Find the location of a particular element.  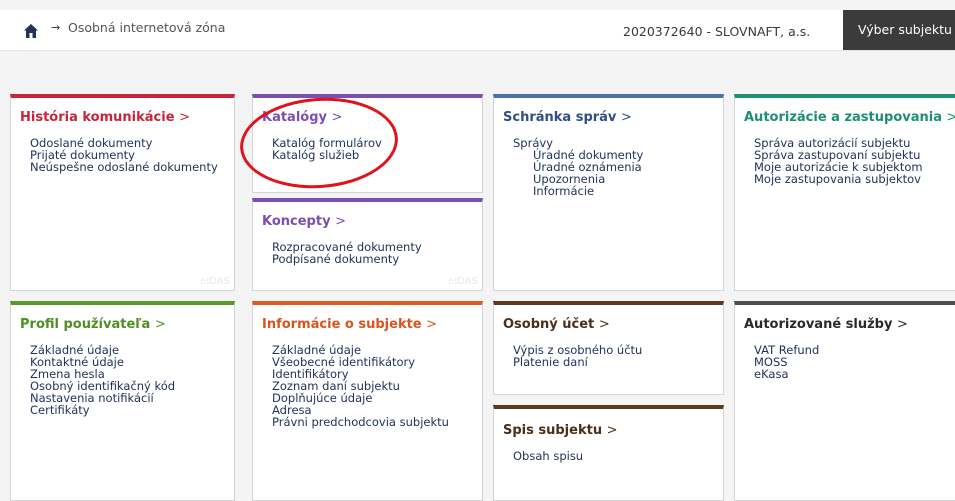

select-subject-button: Výber subjektu is located at coordinates (899, 30).